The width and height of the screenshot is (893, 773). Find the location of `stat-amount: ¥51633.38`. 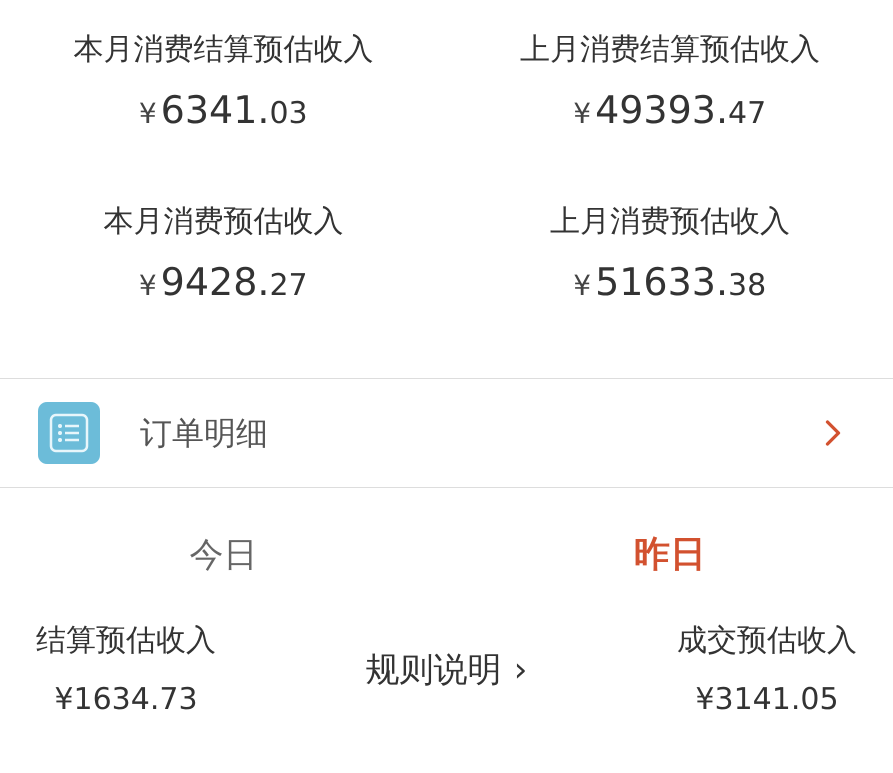

stat-amount: ¥51633.38 is located at coordinates (669, 283).